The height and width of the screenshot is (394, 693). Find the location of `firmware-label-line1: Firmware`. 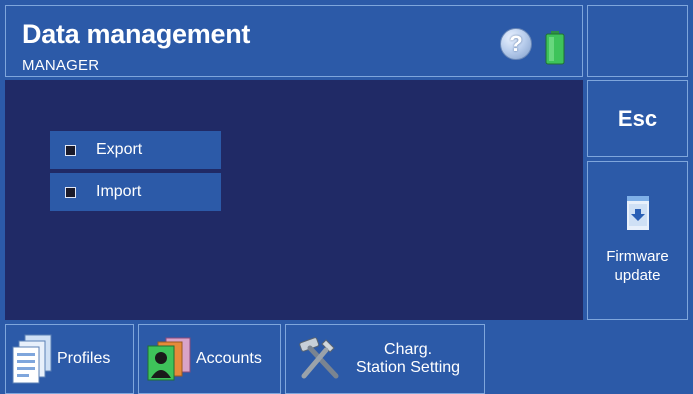

firmware-label-line1: Firmware is located at coordinates (637, 256).